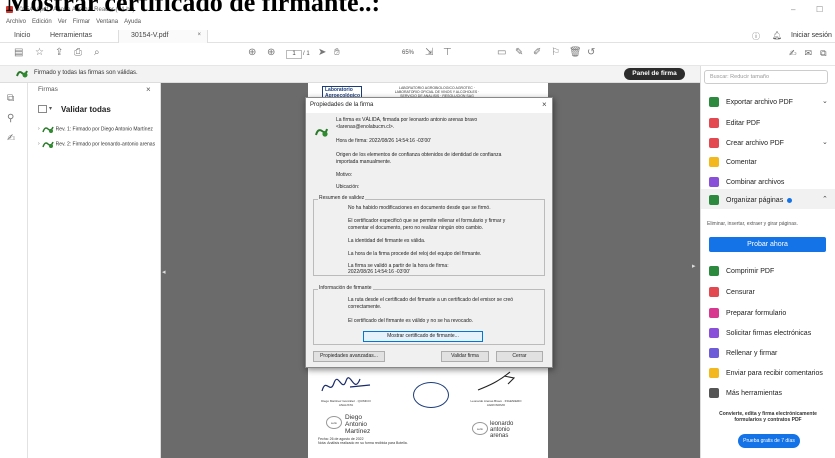 The image size is (835, 458). I want to click on tool-prepare-form: Preparar formulario, so click(747, 313).